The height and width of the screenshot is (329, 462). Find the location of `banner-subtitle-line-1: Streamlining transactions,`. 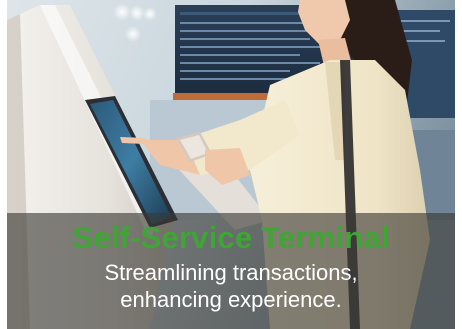

banner-subtitle-line-1: Streamlining transactions, is located at coordinates (231, 272).